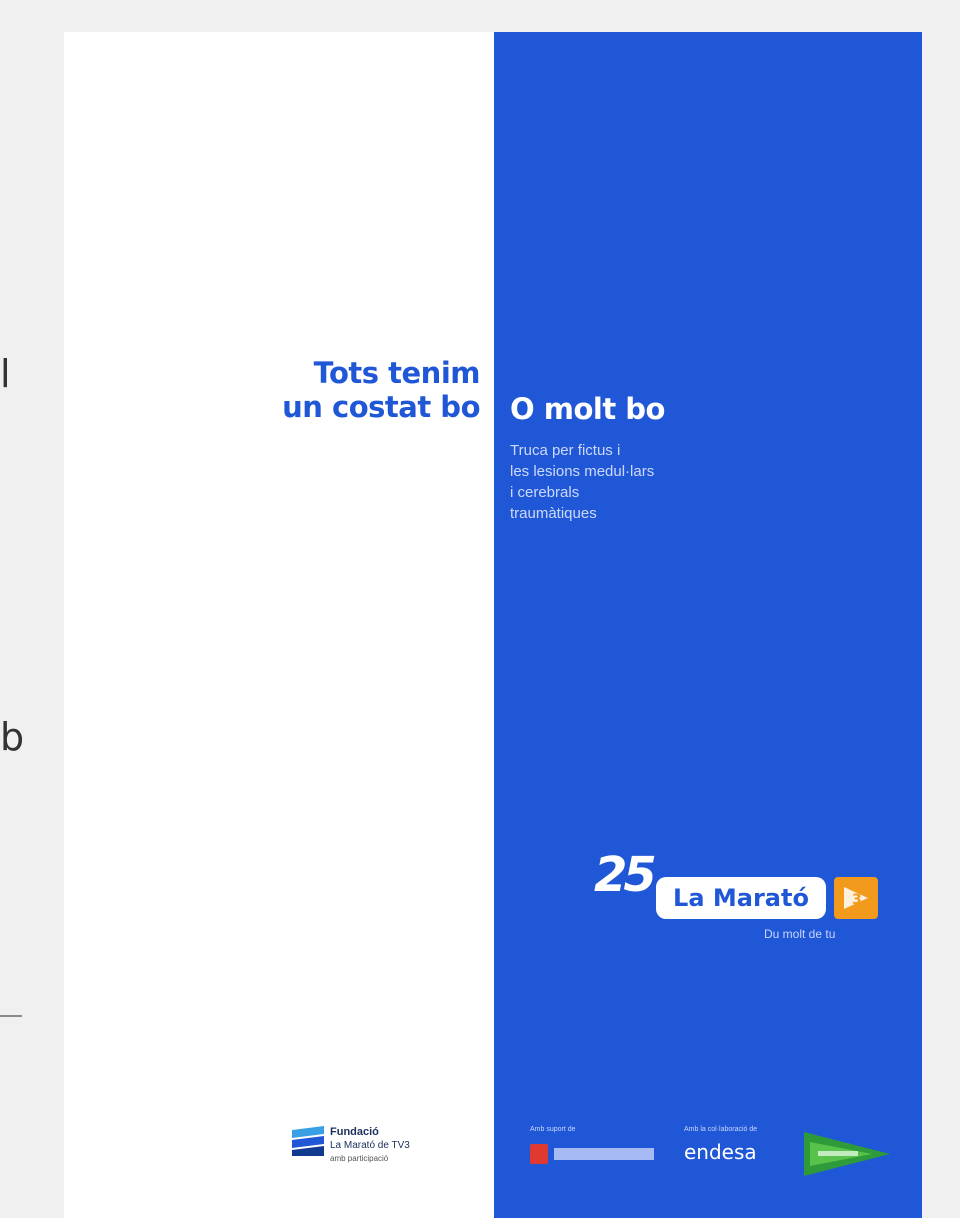  Describe the element at coordinates (539, 1154) in the screenshot. I see `generalitat-mark-icon` at that location.